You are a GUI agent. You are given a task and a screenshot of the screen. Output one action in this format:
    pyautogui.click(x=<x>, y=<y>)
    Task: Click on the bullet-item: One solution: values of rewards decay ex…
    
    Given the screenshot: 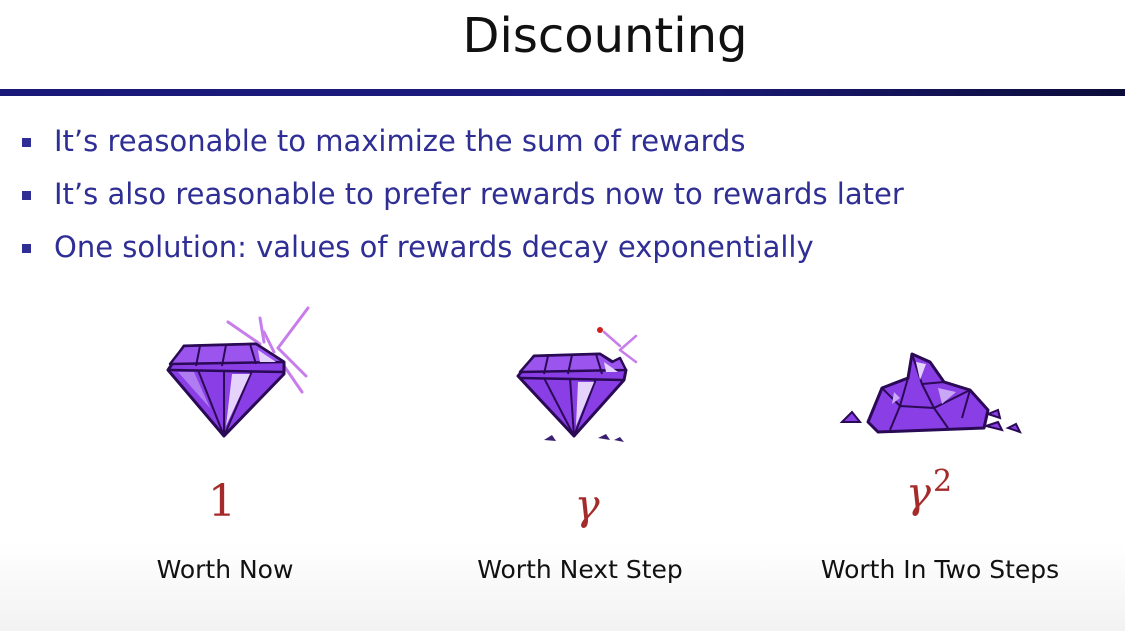 What is the action you would take?
    pyautogui.click(x=462, y=256)
    